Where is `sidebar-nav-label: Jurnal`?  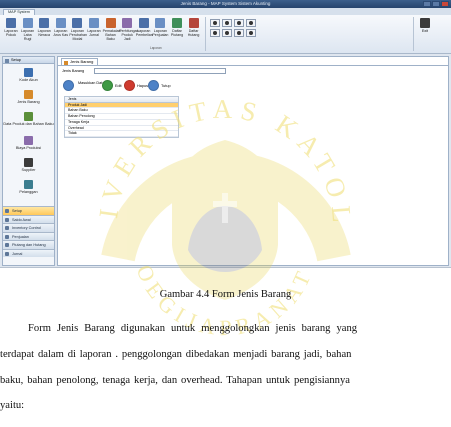
sidebar-nav-label: Jurnal is located at coordinates (17, 253).